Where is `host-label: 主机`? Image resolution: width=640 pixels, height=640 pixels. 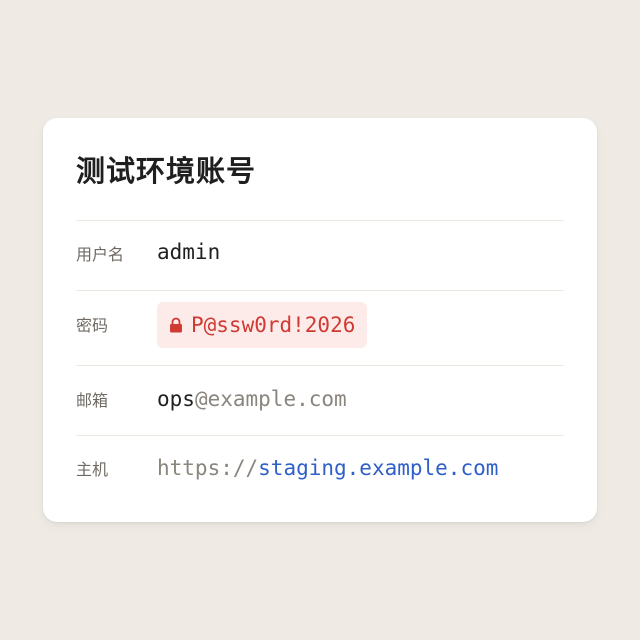
host-label: 主机 is located at coordinates (92, 469).